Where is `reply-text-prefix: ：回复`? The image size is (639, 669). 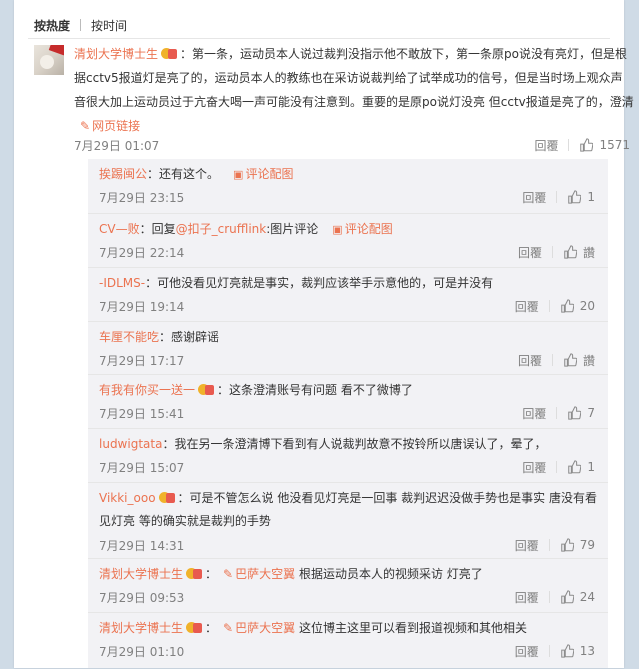
reply-text-prefix: ：回复 is located at coordinates (157, 229).